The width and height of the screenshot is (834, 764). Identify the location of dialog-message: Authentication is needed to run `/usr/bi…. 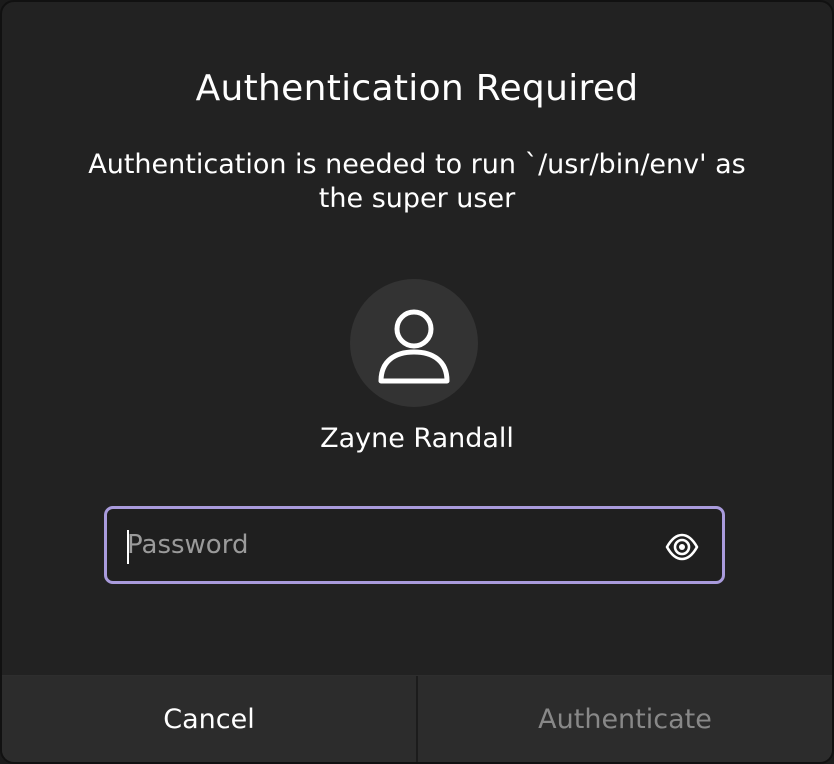
(417, 181).